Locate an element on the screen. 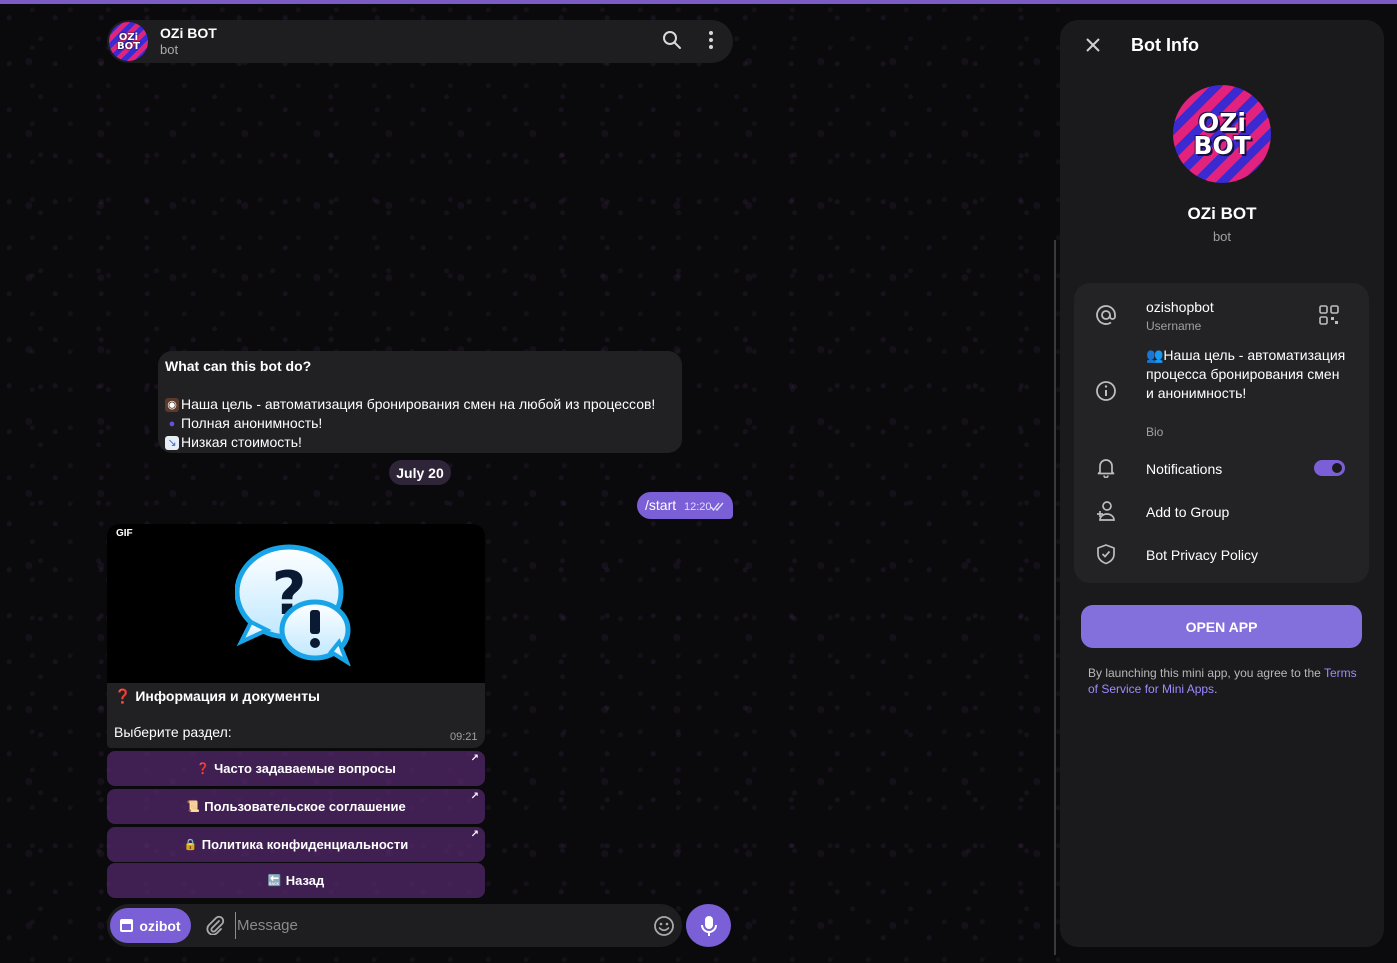 This screenshot has height=963, width=1397. chat-header: OZi BOT OZi BOT bot is located at coordinates (420, 41).